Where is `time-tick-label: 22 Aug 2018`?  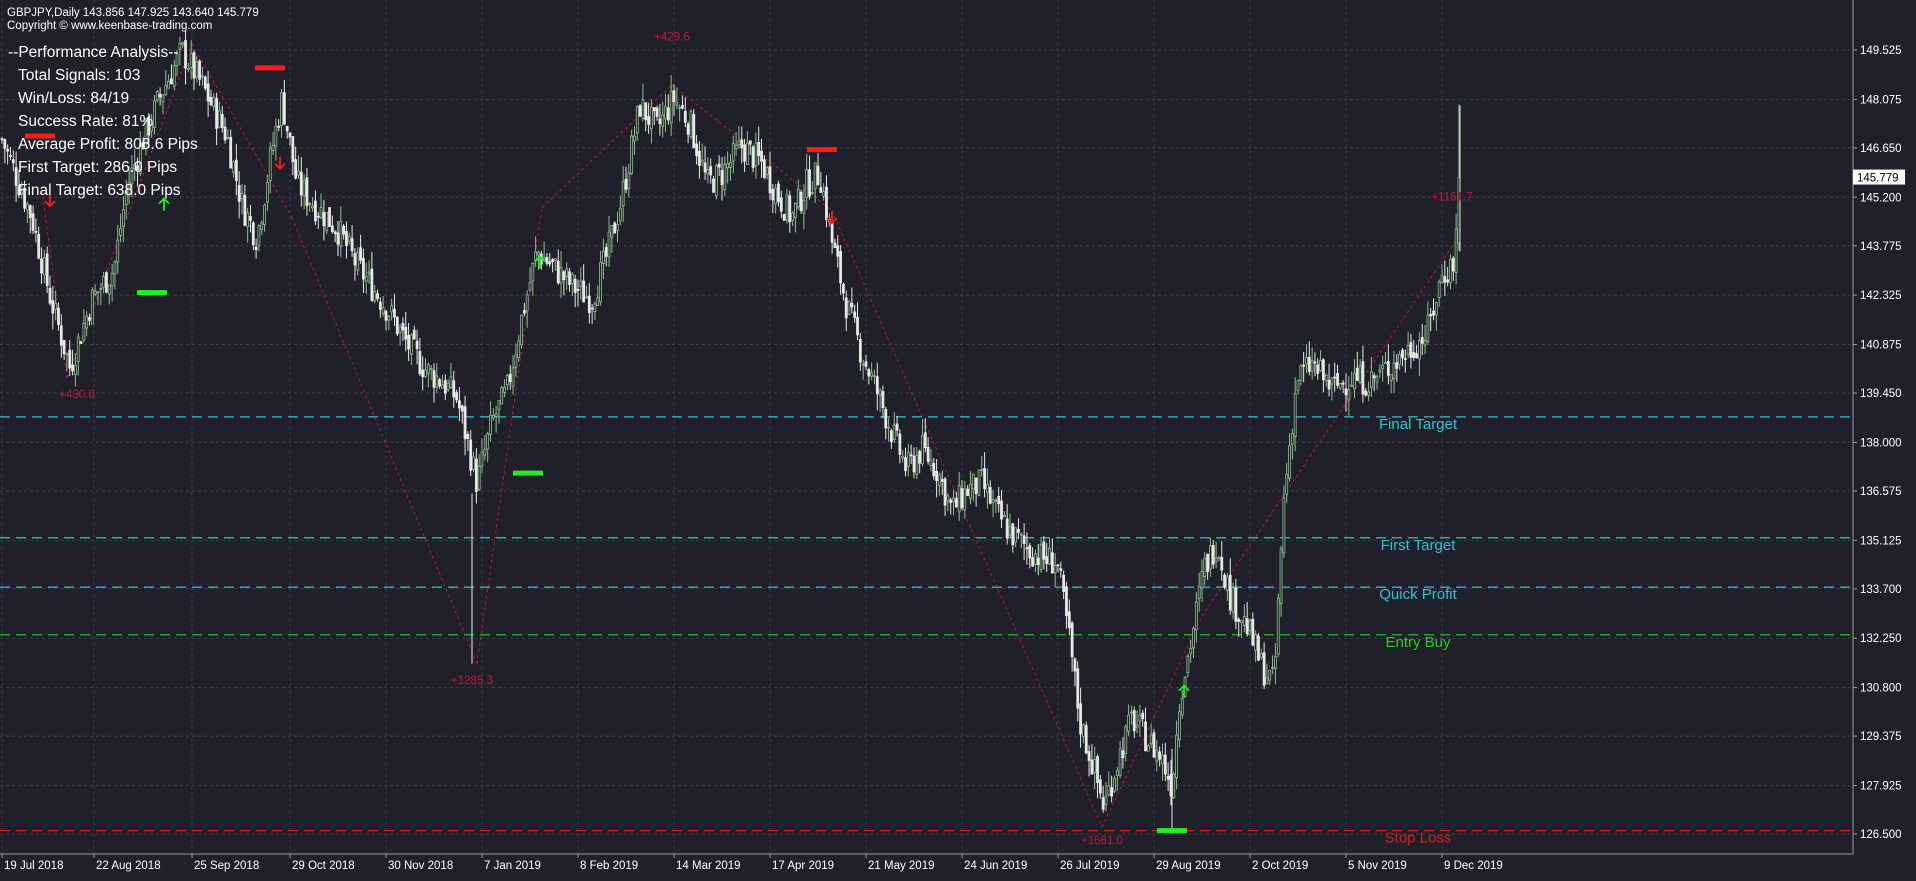
time-tick-label: 22 Aug 2018 is located at coordinates (128, 866).